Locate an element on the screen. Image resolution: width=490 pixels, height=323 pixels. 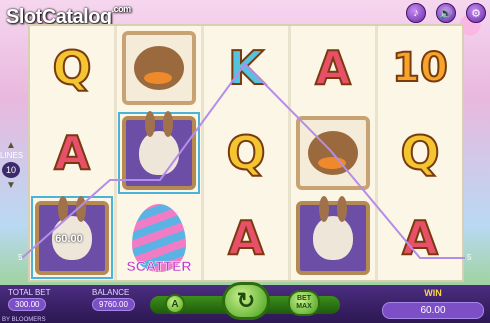
sound-icon: 🔊 is located at coordinates (446, 13).